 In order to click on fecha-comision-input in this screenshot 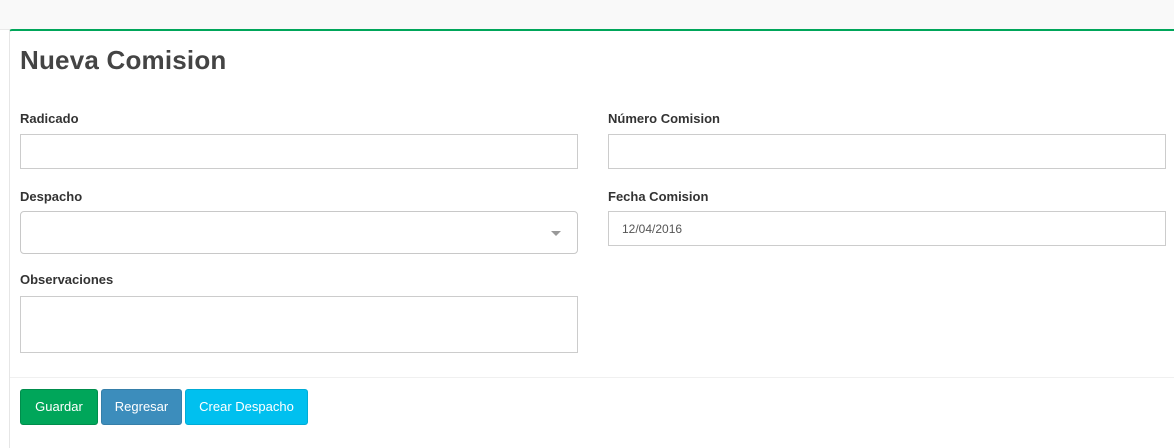, I will do `click(887, 228)`.